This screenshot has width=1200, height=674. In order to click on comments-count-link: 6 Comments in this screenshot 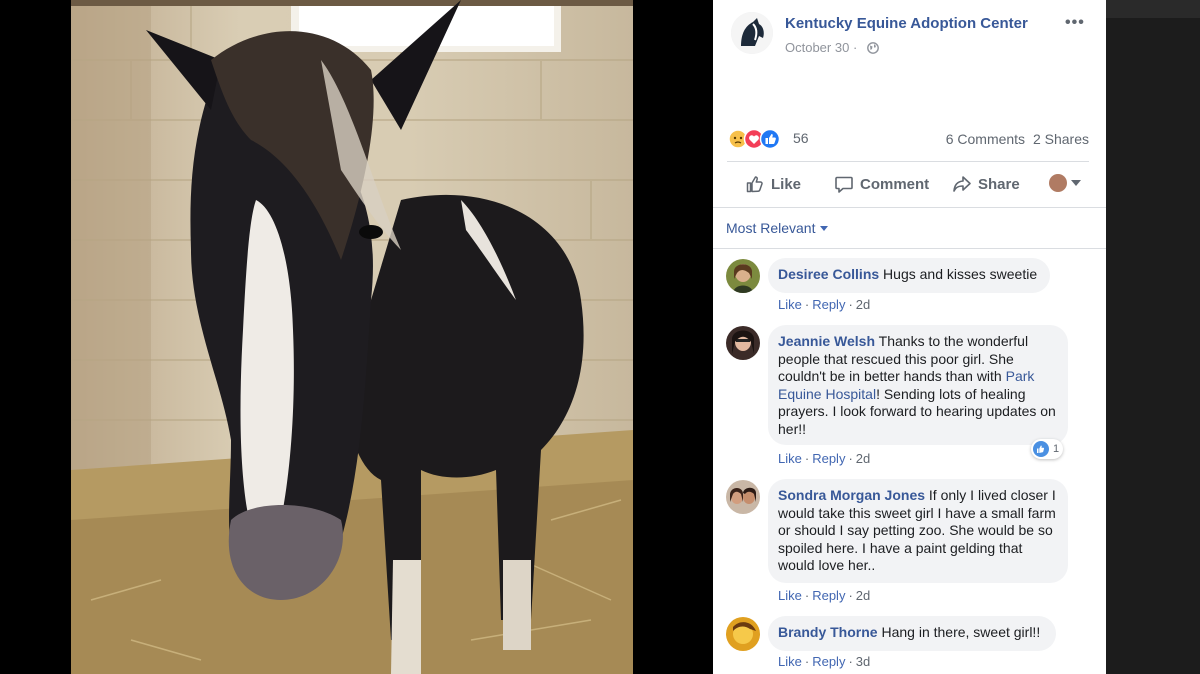, I will do `click(985, 139)`.